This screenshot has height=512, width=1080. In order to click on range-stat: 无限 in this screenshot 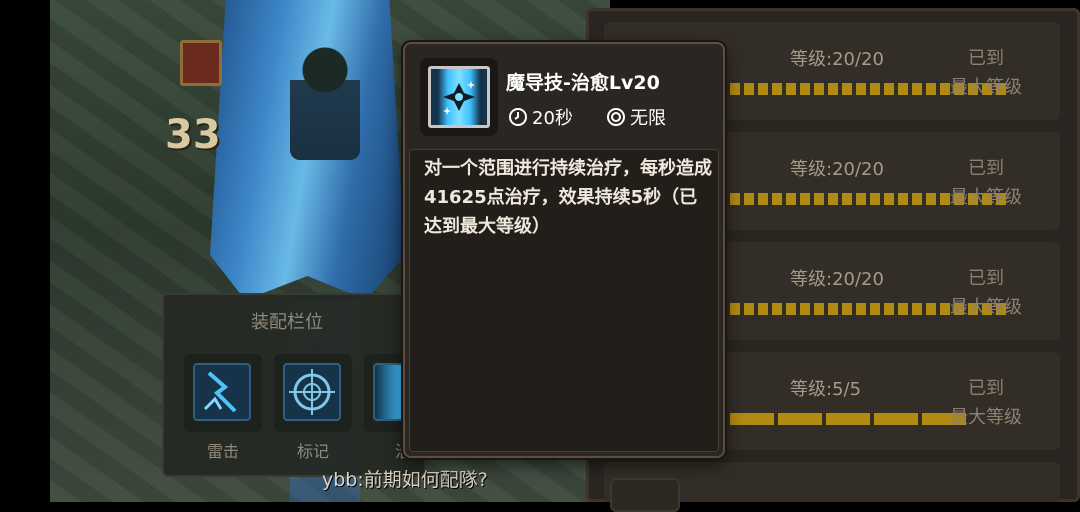, I will do `click(636, 117)`.